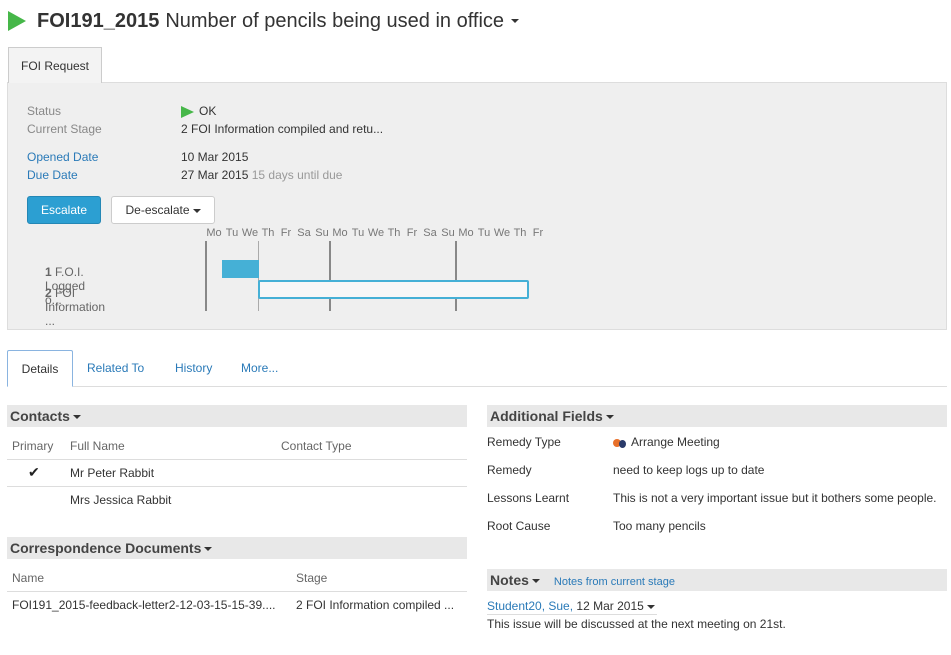  I want to click on deescalate-button: De-escalate, so click(163, 210).